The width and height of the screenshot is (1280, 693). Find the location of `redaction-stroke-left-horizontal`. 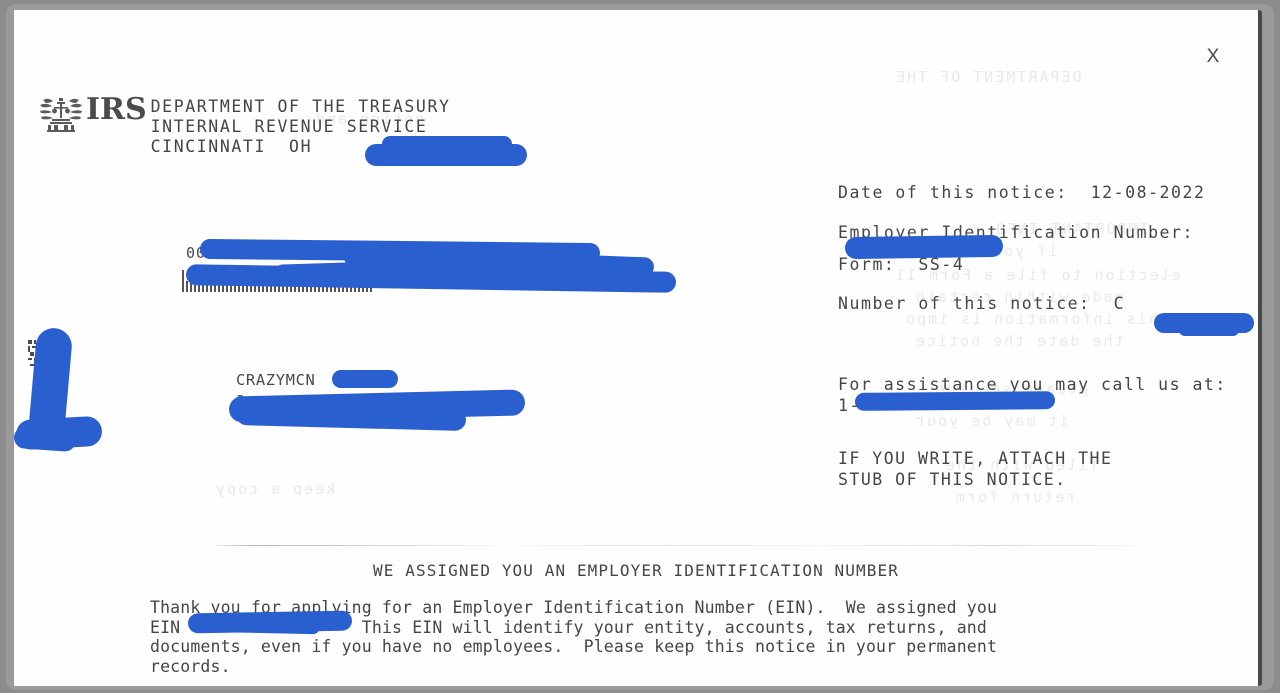

redaction-stroke-left-horizontal is located at coordinates (59, 433).